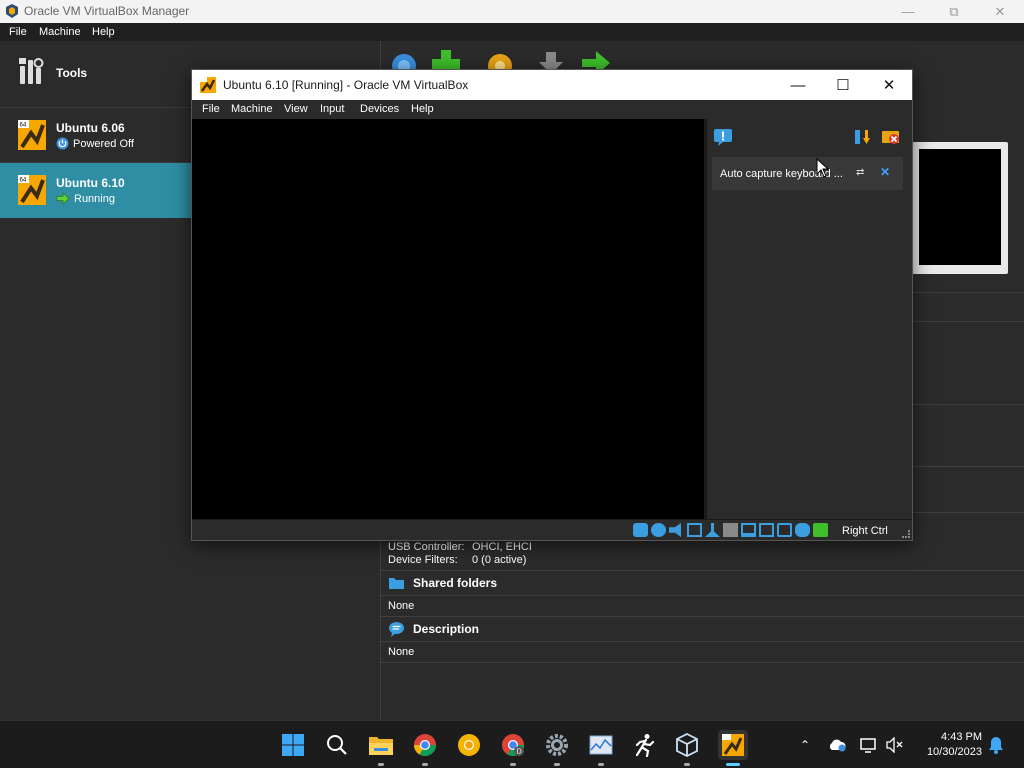 Image resolution: width=1024 pixels, height=768 pixels. Describe the element at coordinates (103, 32) in the screenshot. I see `menu-help: Help` at that location.